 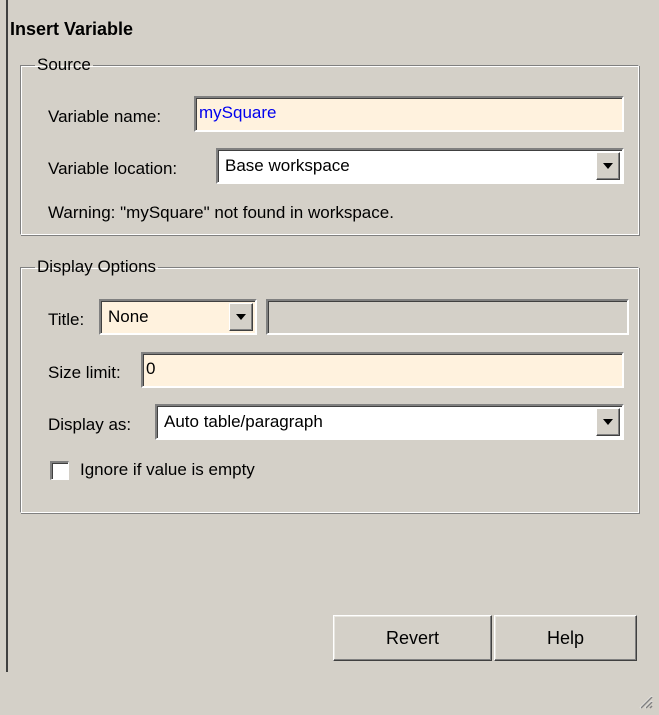 I want to click on source-legend: Source, so click(x=64, y=64).